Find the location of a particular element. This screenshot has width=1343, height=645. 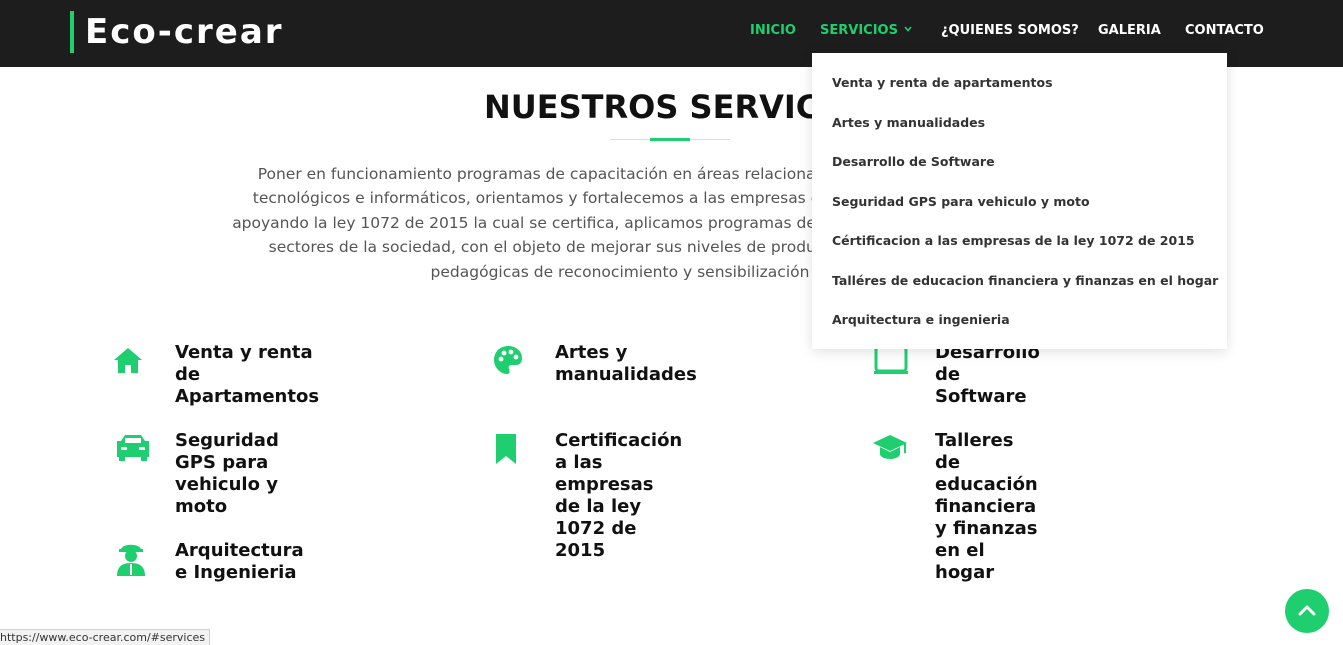

chevron-down-icon is located at coordinates (908, 30).